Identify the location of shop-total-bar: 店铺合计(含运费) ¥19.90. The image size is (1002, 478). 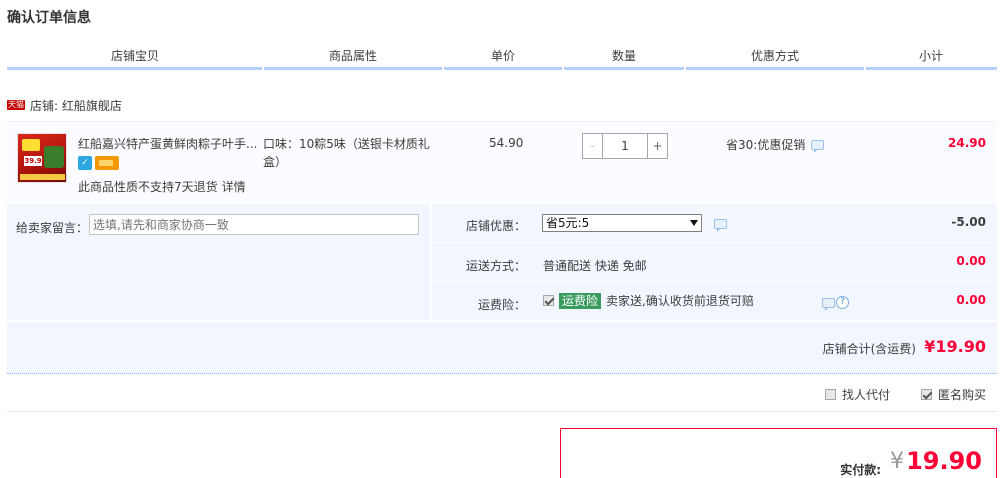
(502, 348).